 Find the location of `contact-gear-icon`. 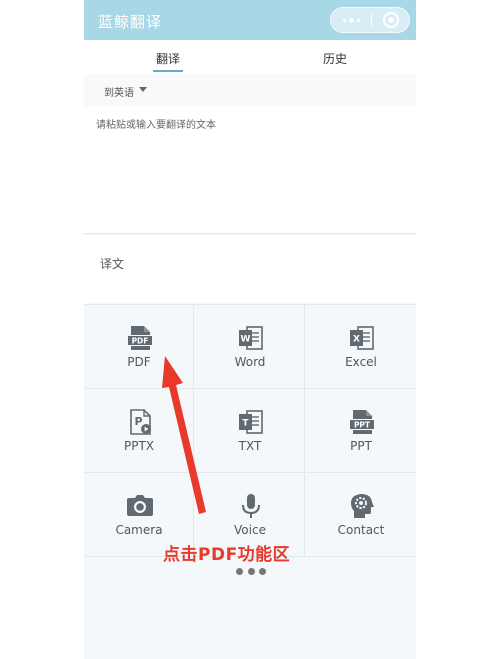

contact-gear-icon is located at coordinates (362, 506).